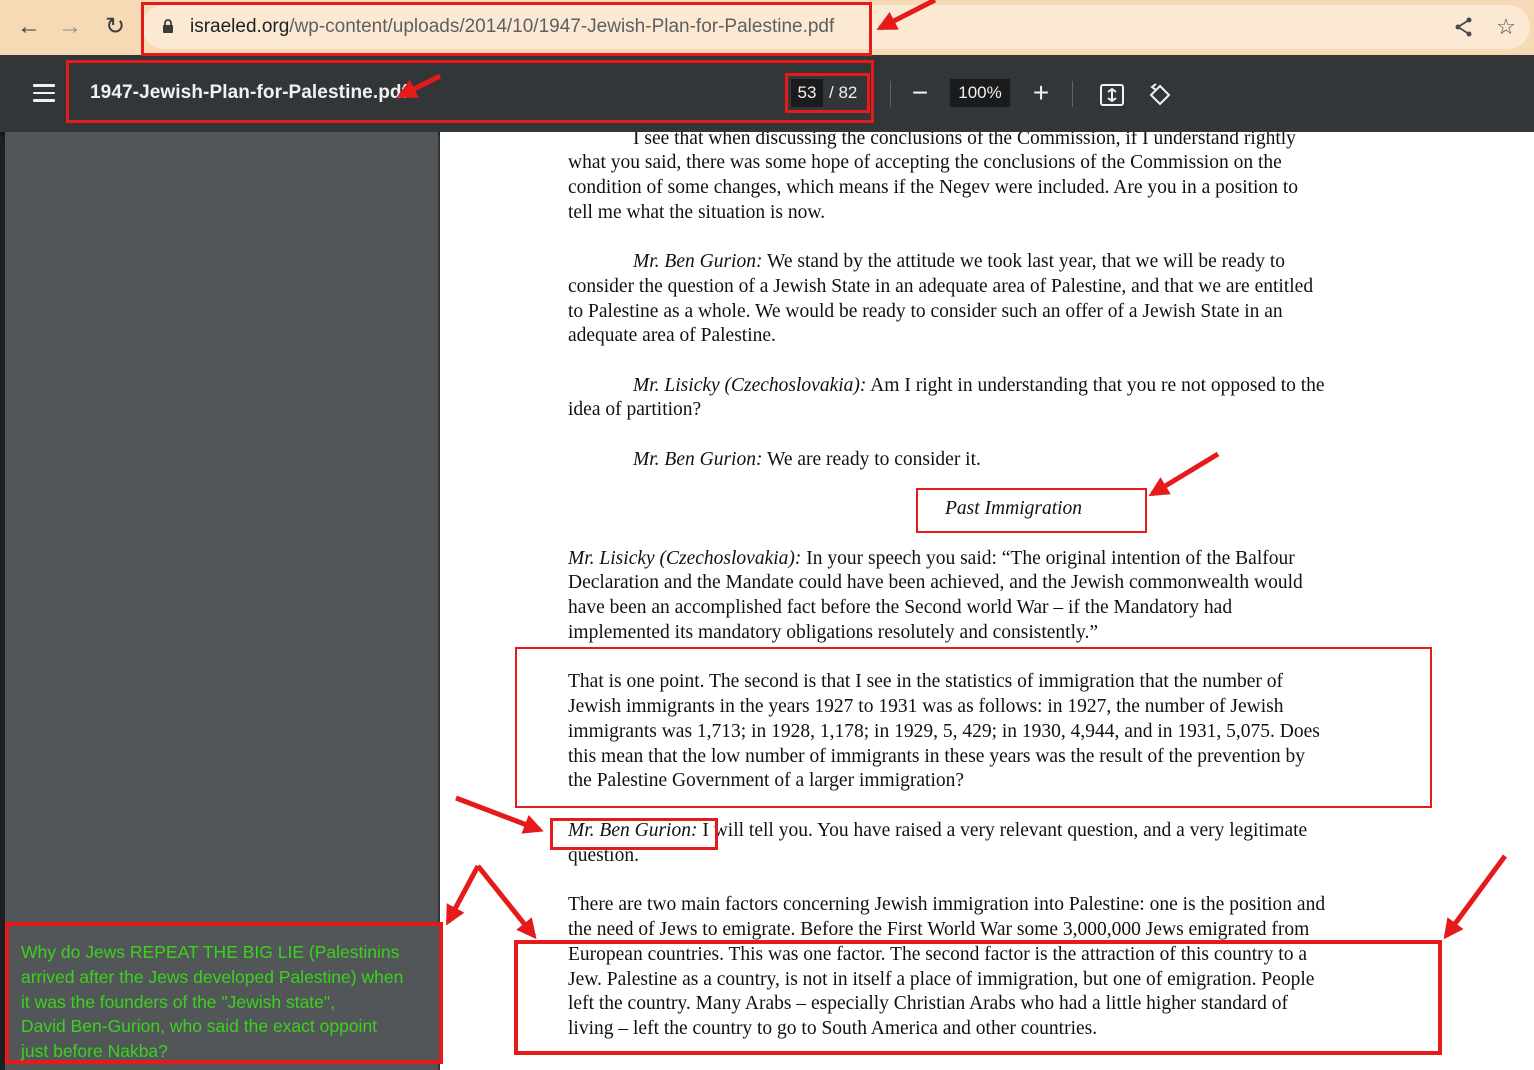 This screenshot has width=1534, height=1070. What do you see at coordinates (871, 459) in the screenshot?
I see `text-span: We are ready to consider it.` at bounding box center [871, 459].